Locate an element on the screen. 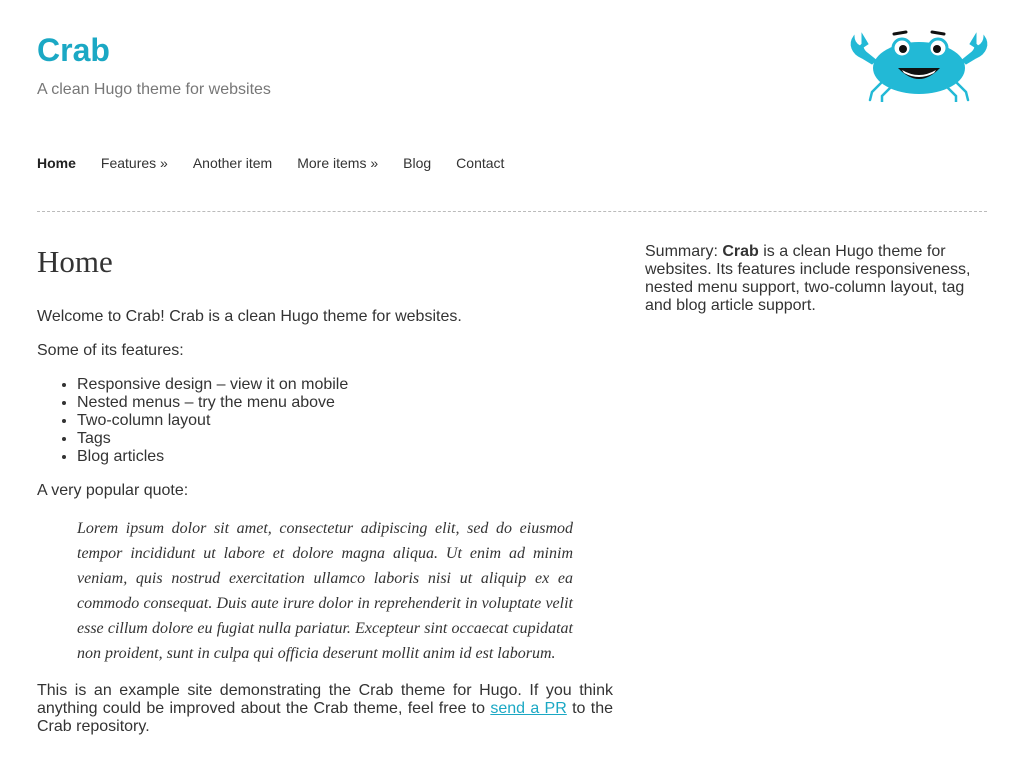 This screenshot has width=1024, height=768. header-divider is located at coordinates (512, 211).